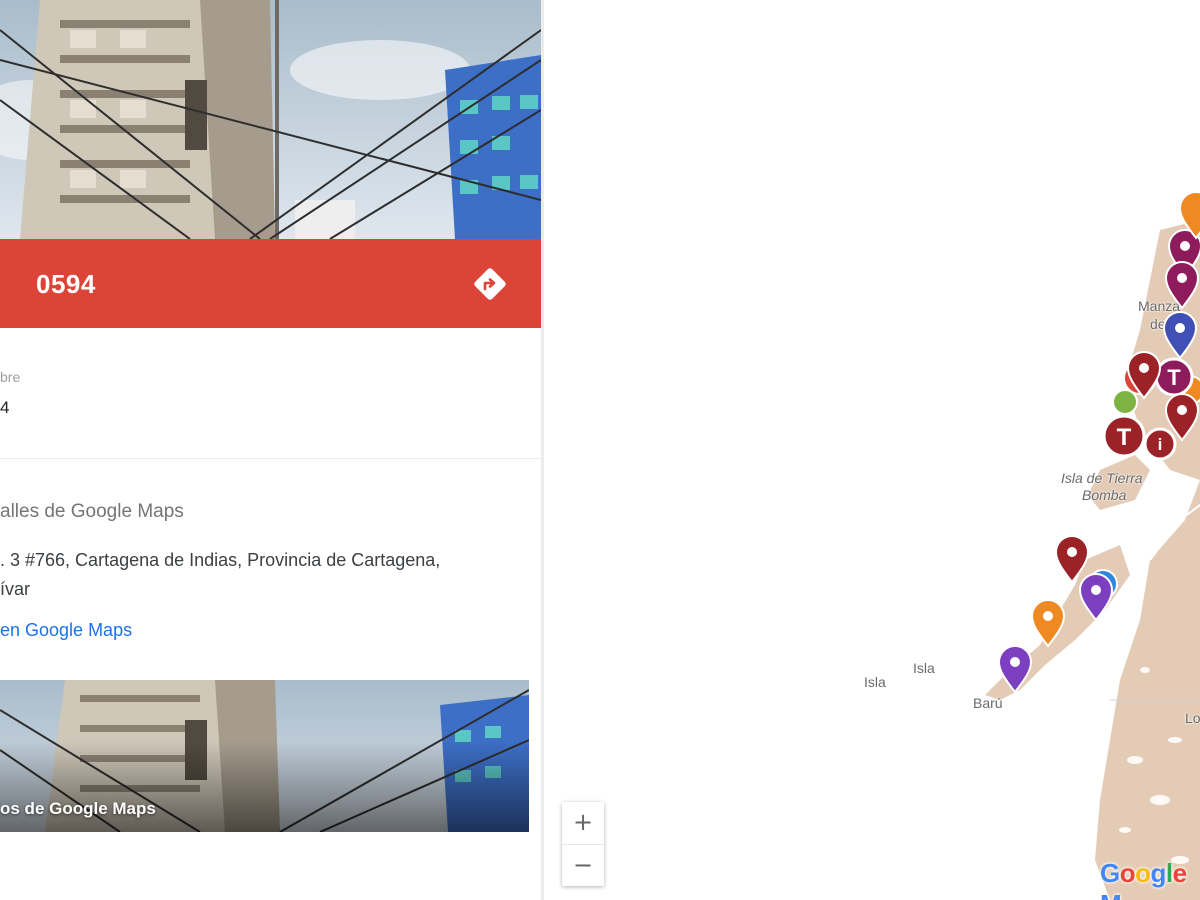 The image size is (1200, 900). Describe the element at coordinates (1169, 873) in the screenshot. I see `google-logo-letter: l` at that location.